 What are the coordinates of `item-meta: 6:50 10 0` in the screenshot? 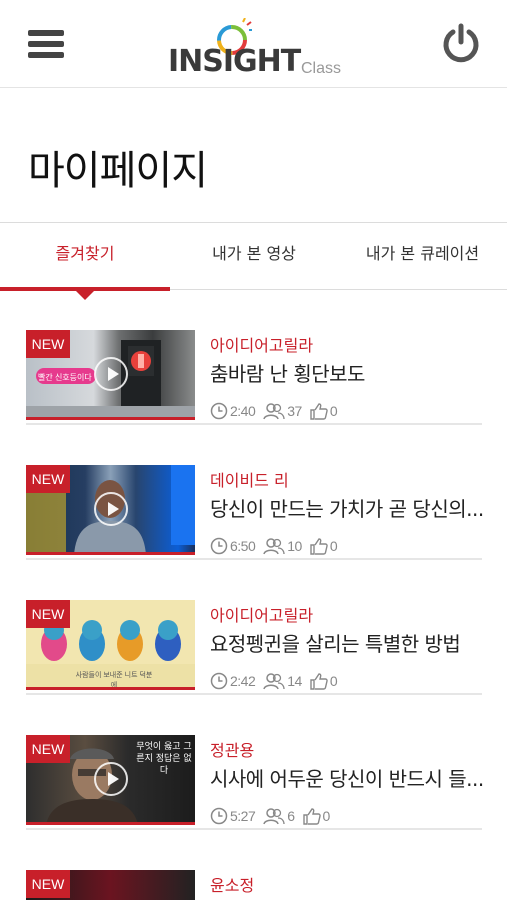 It's located at (277, 546).